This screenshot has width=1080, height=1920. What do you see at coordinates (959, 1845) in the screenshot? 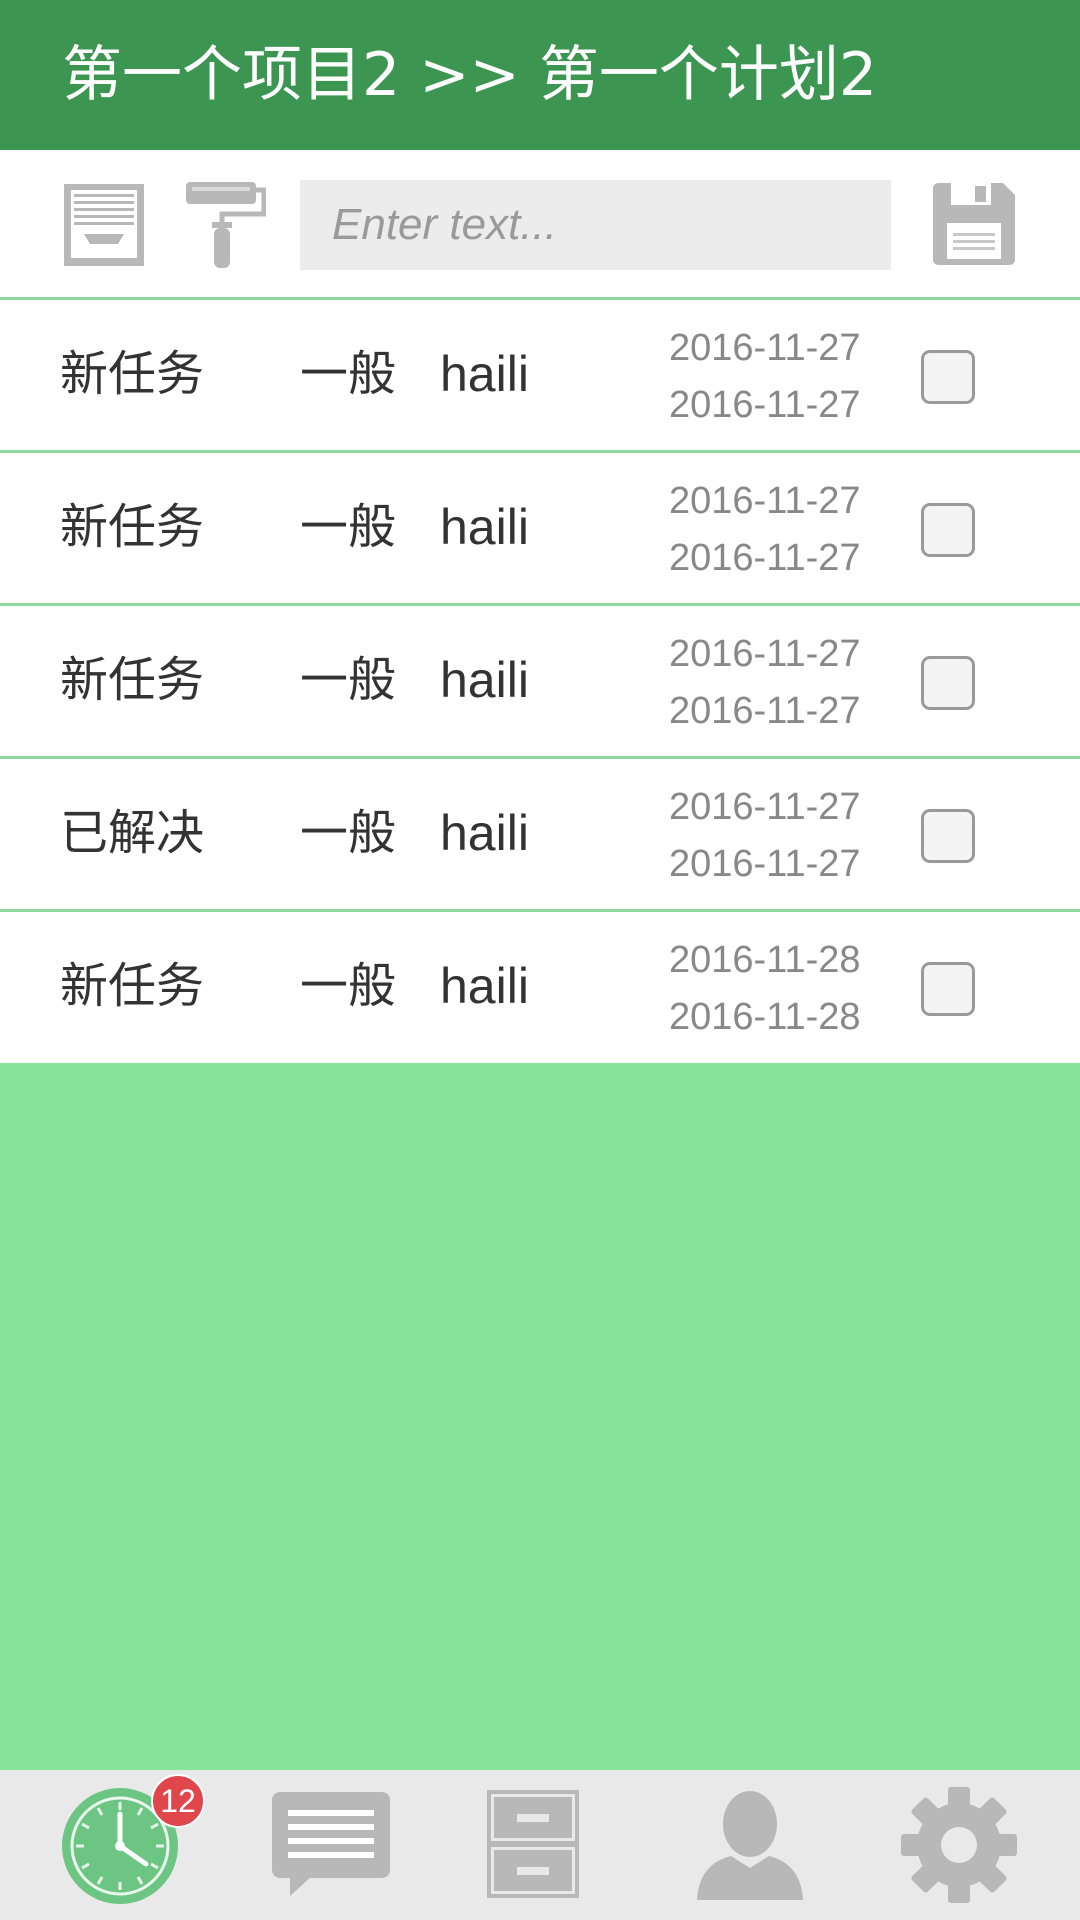
I see `gear-icon` at bounding box center [959, 1845].